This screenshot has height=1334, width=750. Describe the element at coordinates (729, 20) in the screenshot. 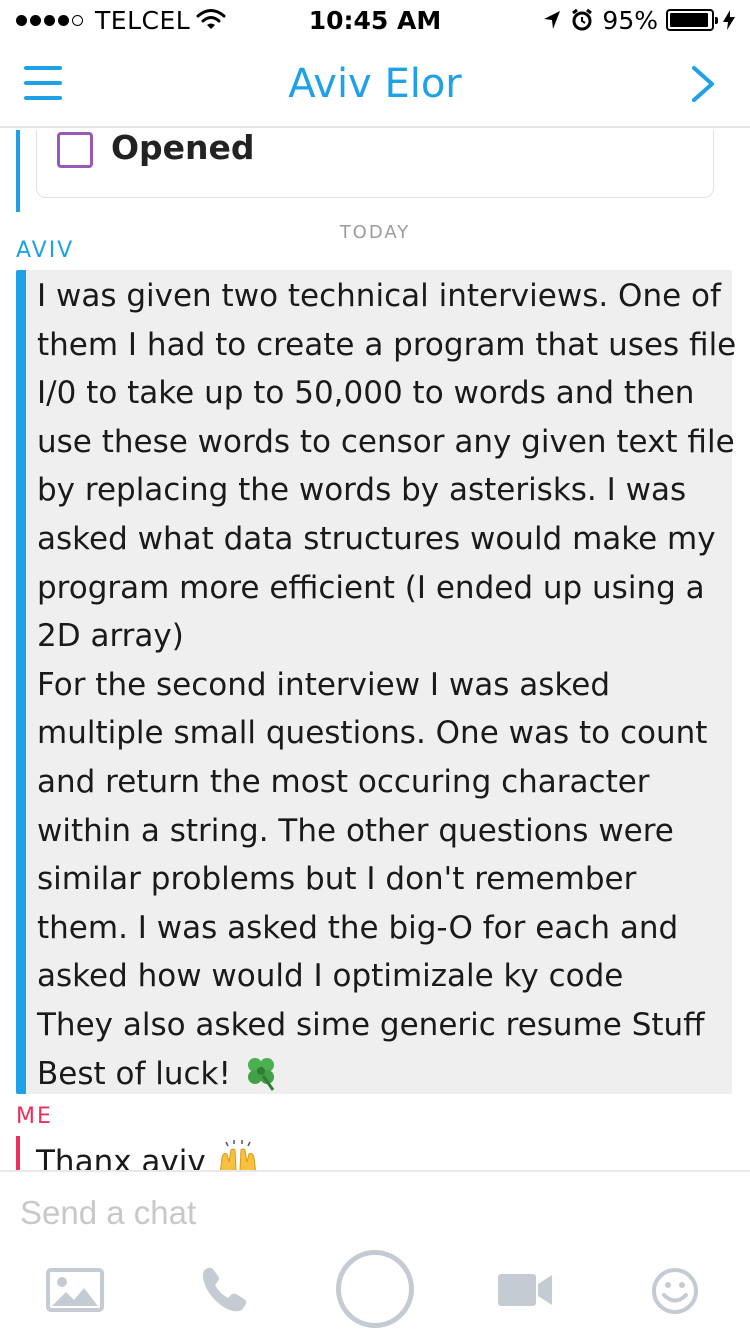

I see `charging-bolt-icon` at that location.